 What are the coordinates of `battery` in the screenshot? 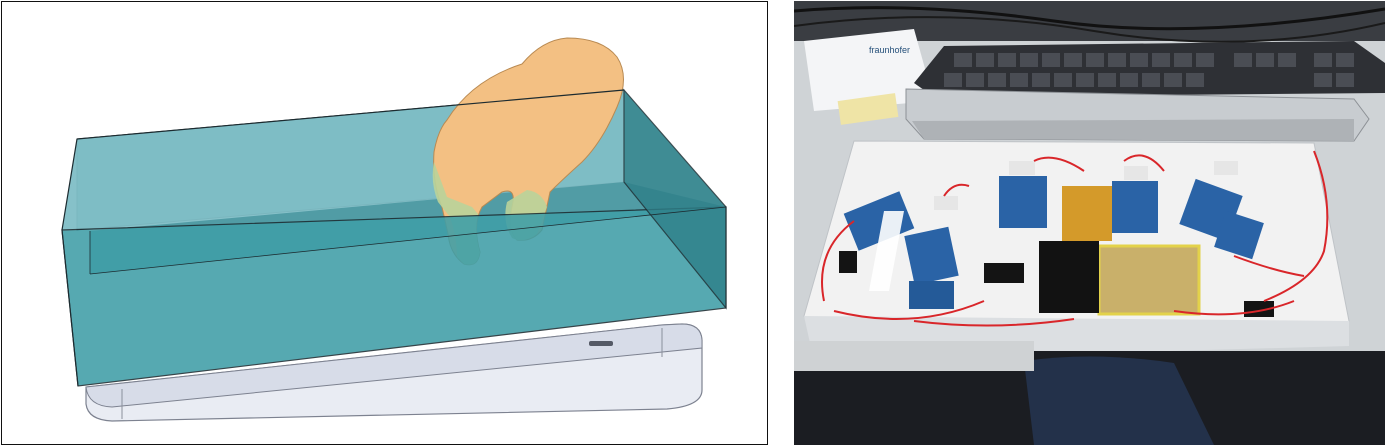 It's located at (1149, 280).